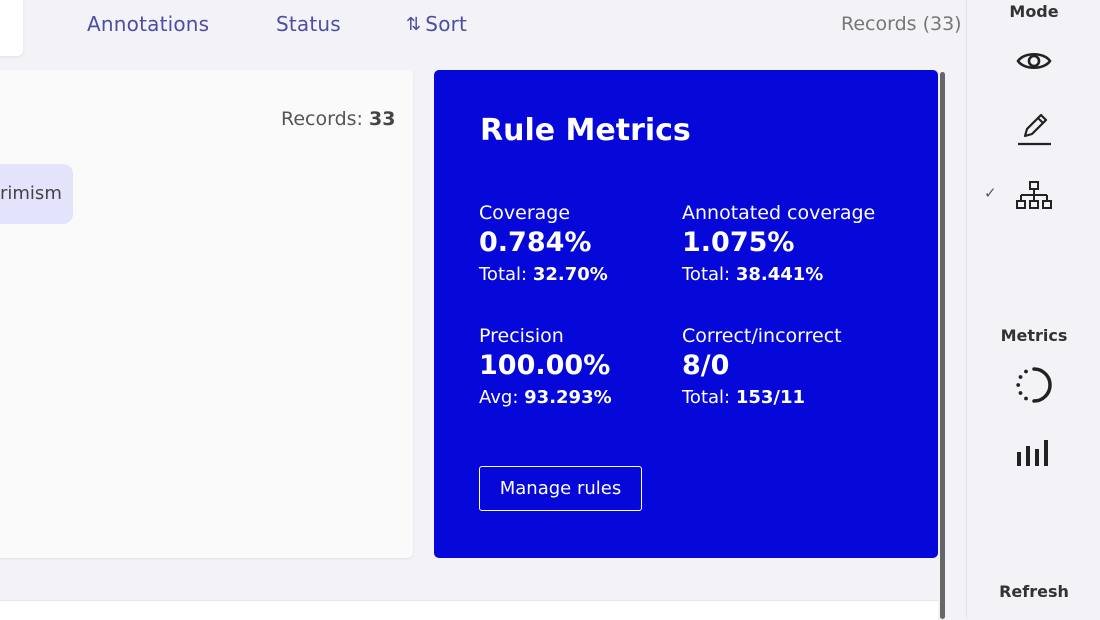 The image size is (1100, 620). What do you see at coordinates (31, 193) in the screenshot?
I see `rule-chip-text: rimism` at bounding box center [31, 193].